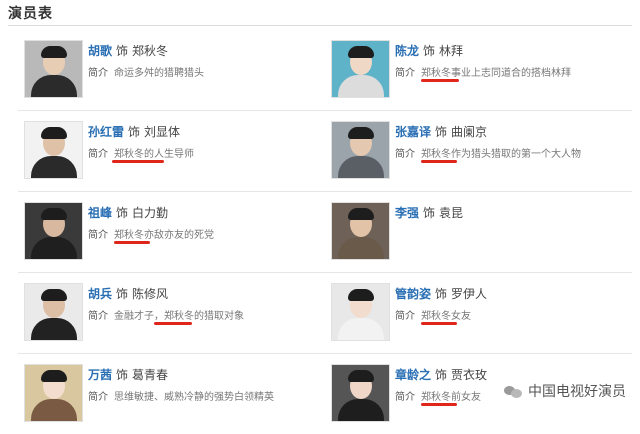 This screenshot has width=640, height=434. I want to click on actor-name-link: 孙红雷, so click(106, 132).